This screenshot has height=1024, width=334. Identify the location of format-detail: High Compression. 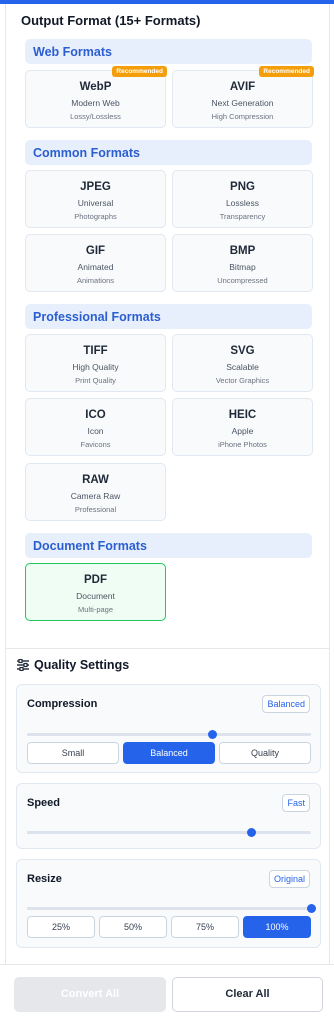
(242, 116).